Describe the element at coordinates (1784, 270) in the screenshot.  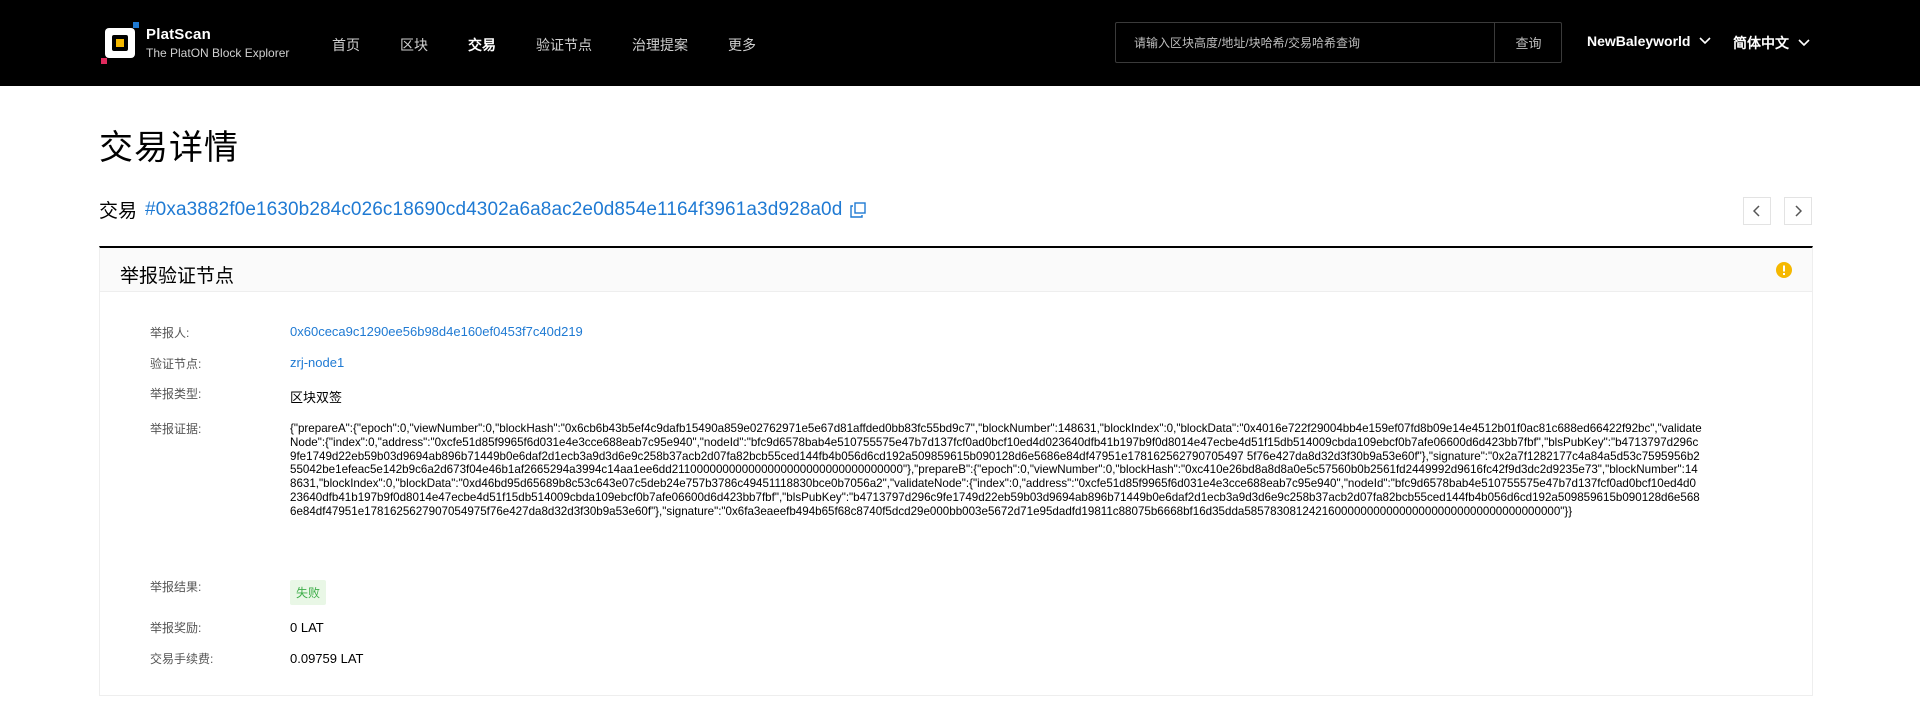
I see `warning-icon` at that location.